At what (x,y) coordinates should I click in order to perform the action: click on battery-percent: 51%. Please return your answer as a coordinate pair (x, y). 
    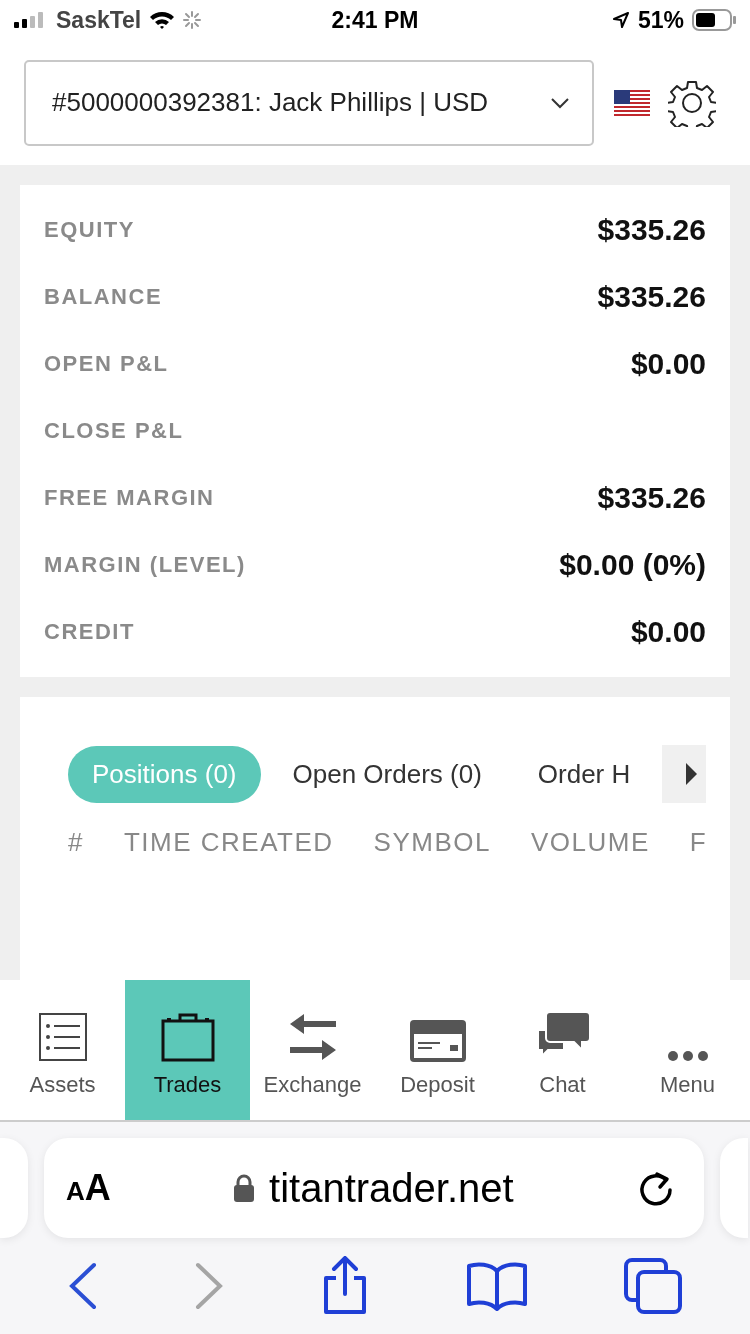
    Looking at the image, I should click on (660, 20).